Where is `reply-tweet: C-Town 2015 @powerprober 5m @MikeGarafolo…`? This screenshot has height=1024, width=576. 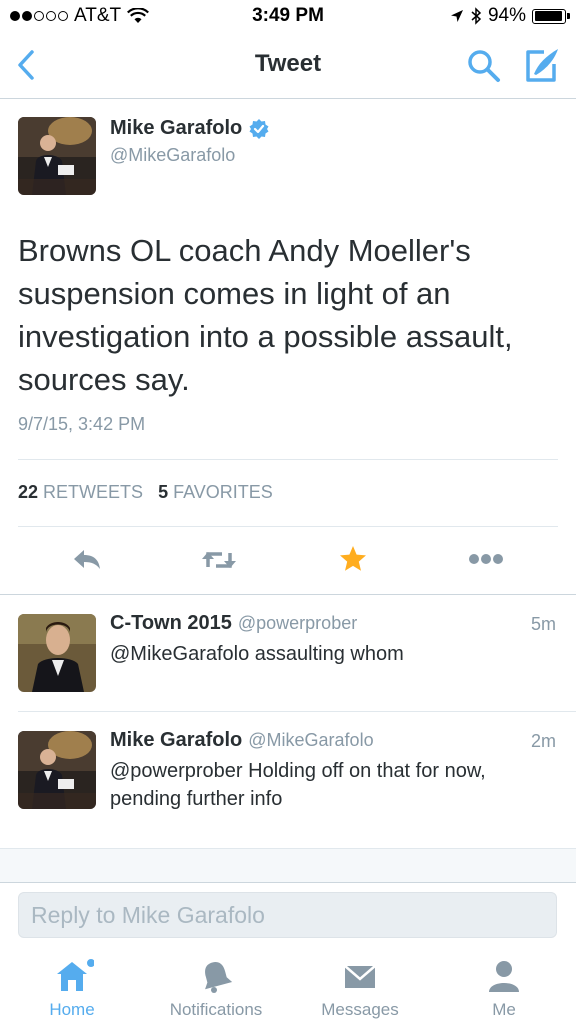 reply-tweet: C-Town 2015 @powerprober 5m @MikeGarafolo… is located at coordinates (288, 652).